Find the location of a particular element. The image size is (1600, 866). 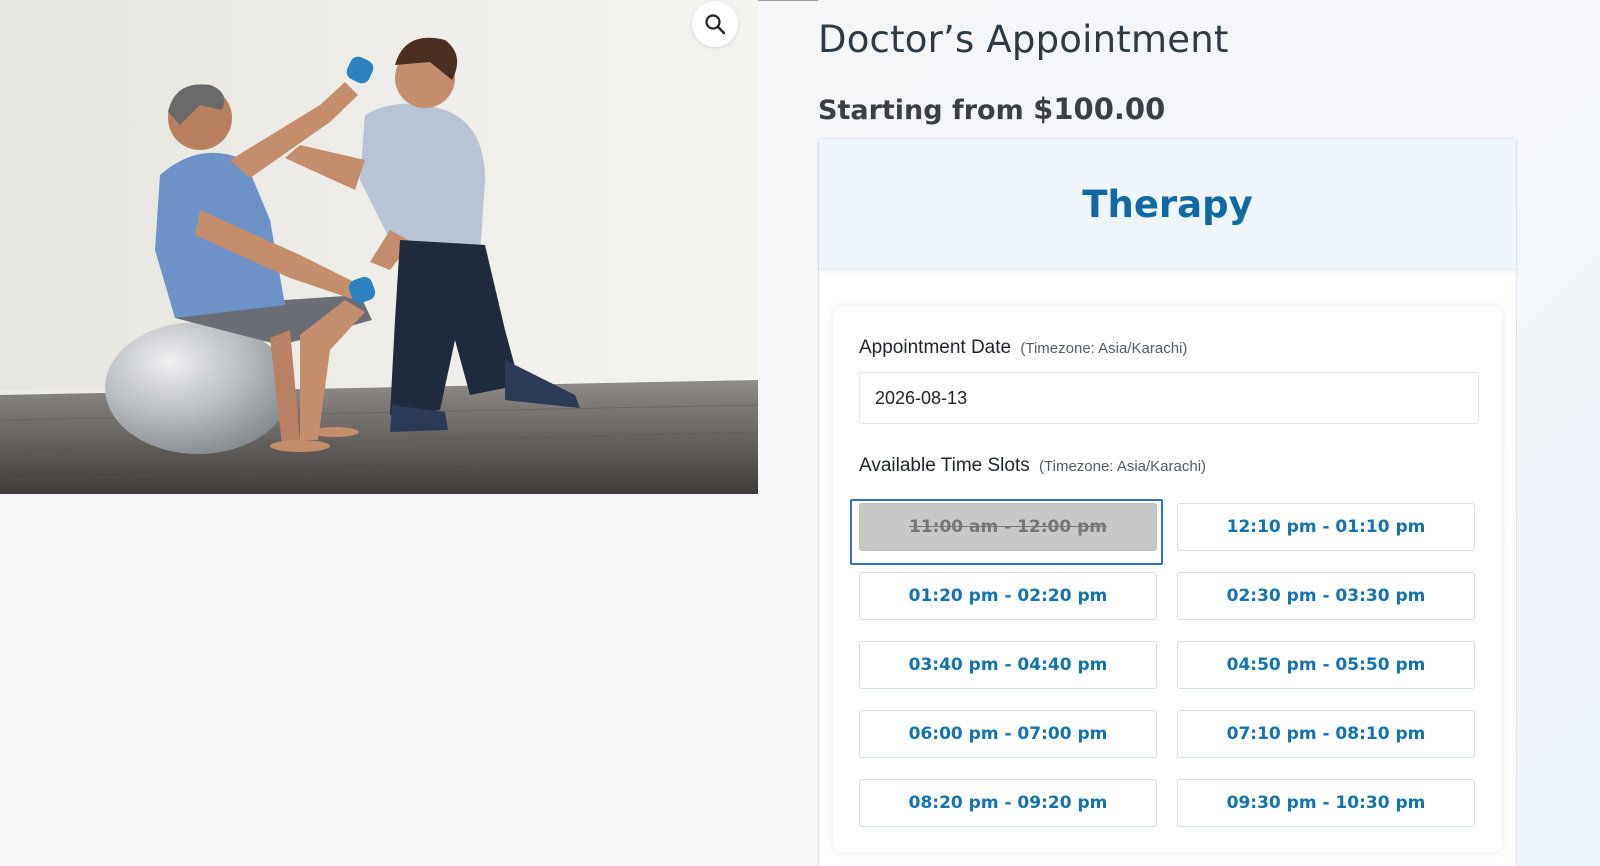

price-prefix: Starting from is located at coordinates (921, 110).